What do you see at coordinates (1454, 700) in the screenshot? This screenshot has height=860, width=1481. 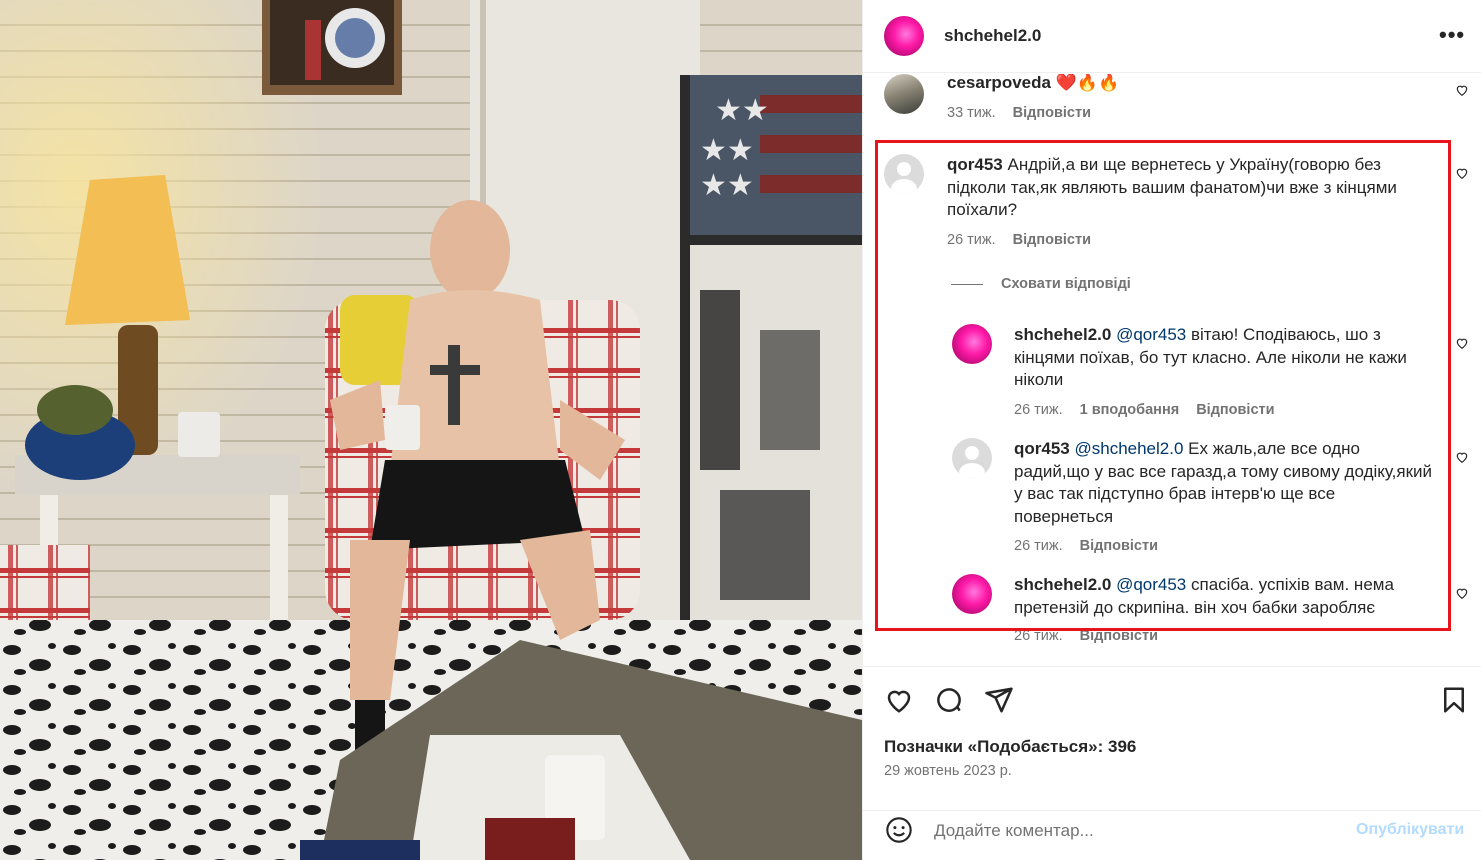 I see `save-bookmark-icon` at bounding box center [1454, 700].